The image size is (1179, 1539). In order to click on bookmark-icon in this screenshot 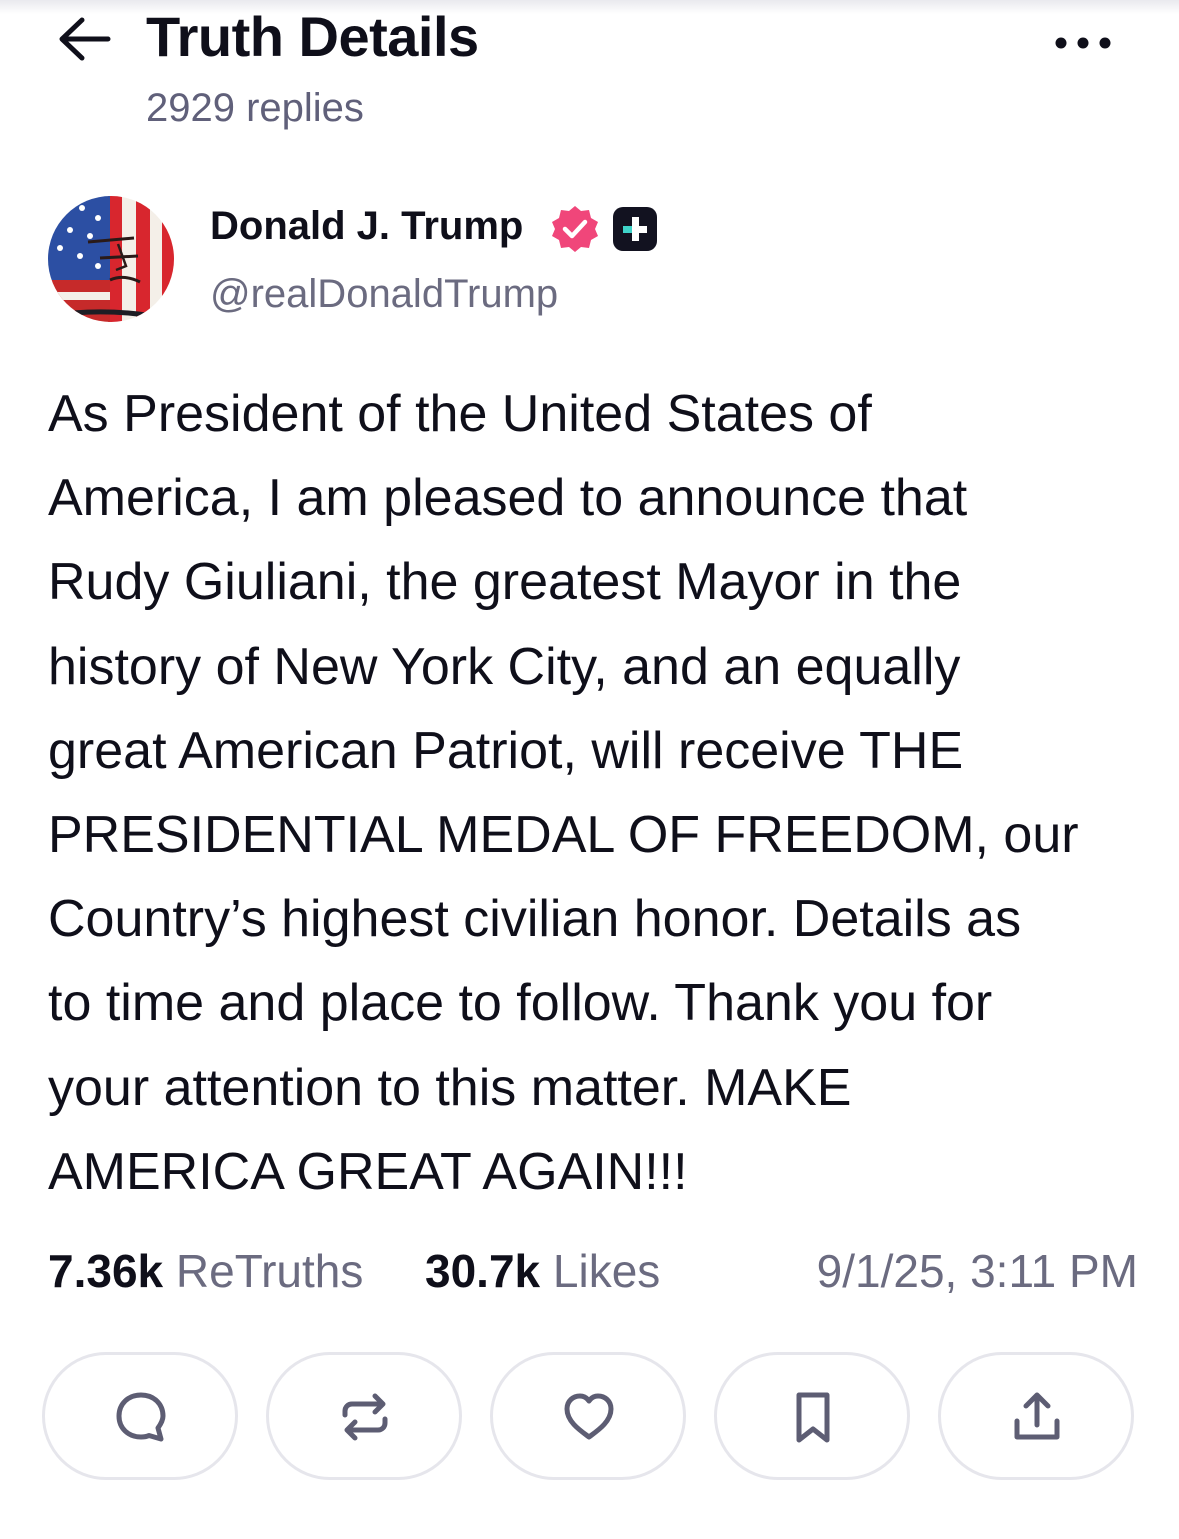, I will do `click(813, 1417)`.